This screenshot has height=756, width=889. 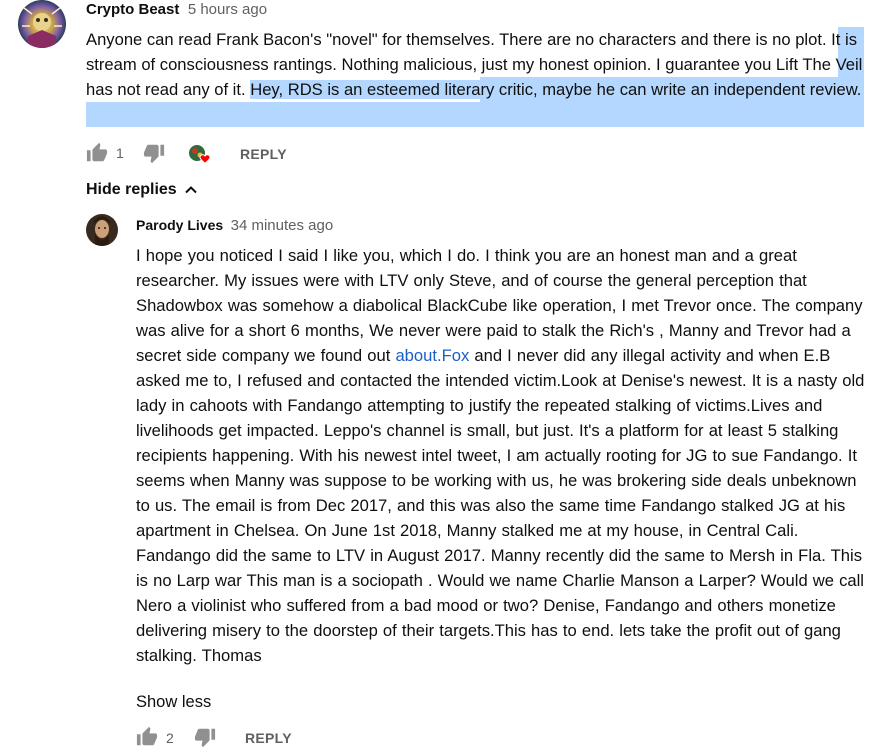 I want to click on comment-author: Crypto Beast, so click(x=132, y=9).